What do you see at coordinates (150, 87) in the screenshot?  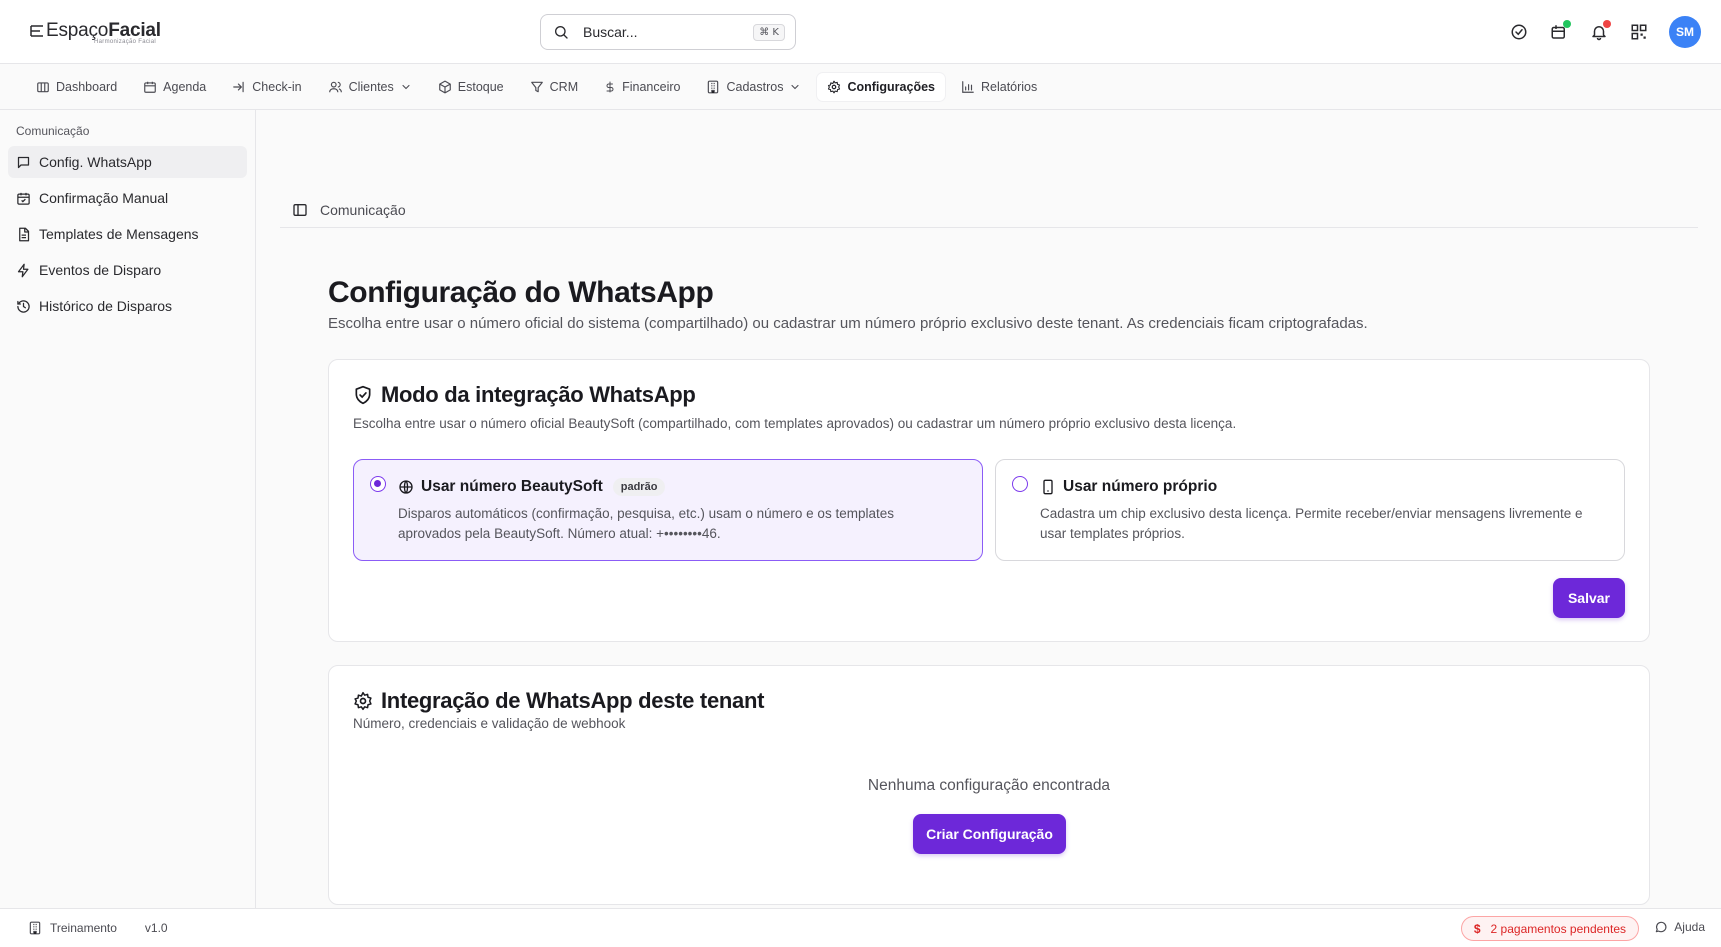 I see `calendar-icon` at bounding box center [150, 87].